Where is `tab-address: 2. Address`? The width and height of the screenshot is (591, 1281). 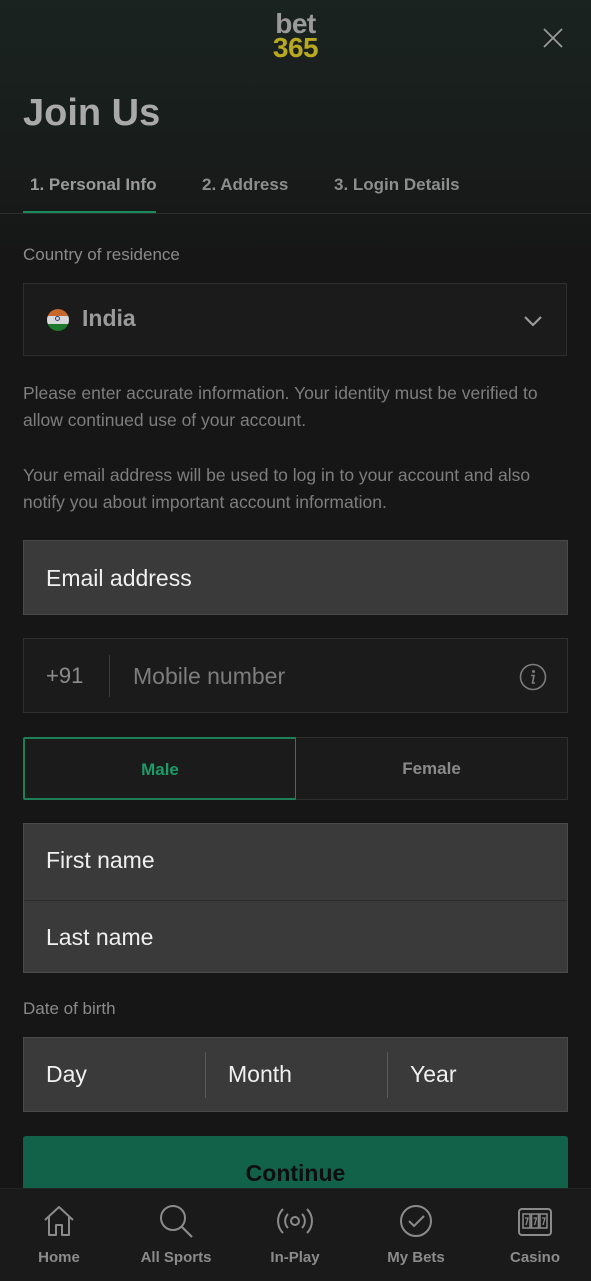 tab-address: 2. Address is located at coordinates (245, 185).